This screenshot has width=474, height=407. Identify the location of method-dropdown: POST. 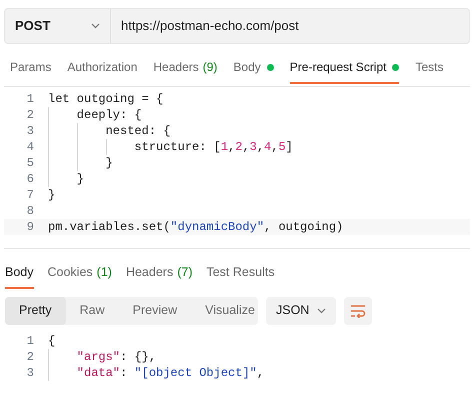
(58, 26).